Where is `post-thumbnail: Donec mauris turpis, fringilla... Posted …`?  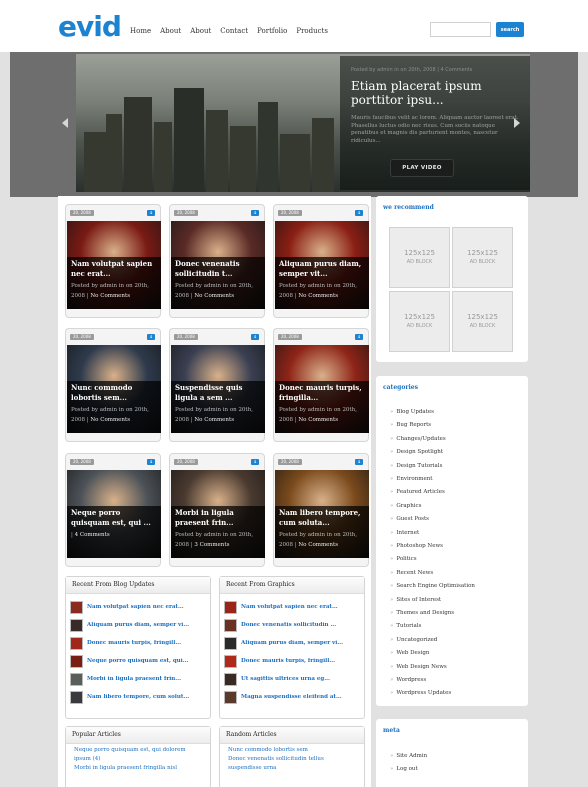 post-thumbnail: Donec mauris turpis, fringilla... Posted … is located at coordinates (322, 389).